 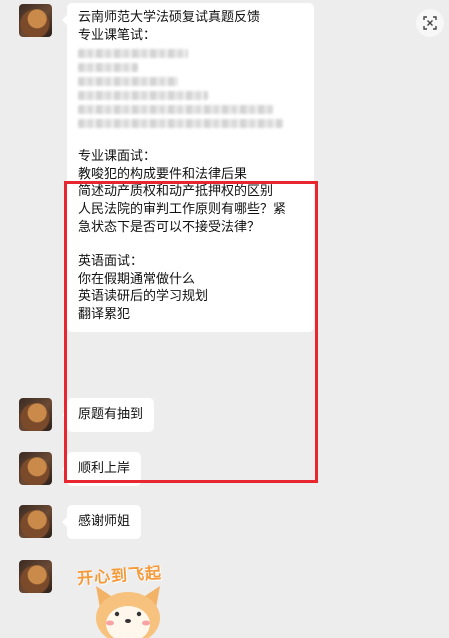 I want to click on message-line: 英语读研后的学习规划, so click(x=143, y=297).